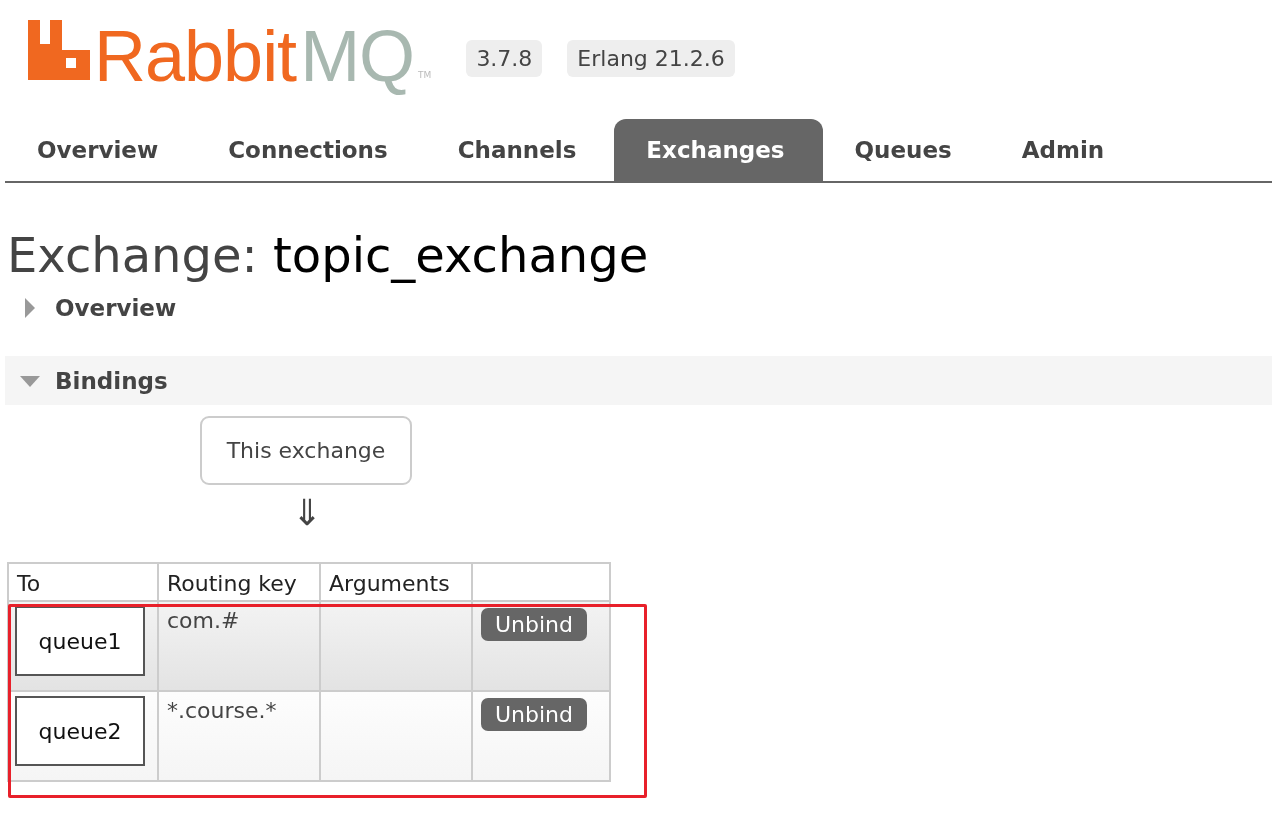 Image resolution: width=1272 pixels, height=821 pixels. Describe the element at coordinates (520, 150) in the screenshot. I see `nav-tab: Channels` at that location.